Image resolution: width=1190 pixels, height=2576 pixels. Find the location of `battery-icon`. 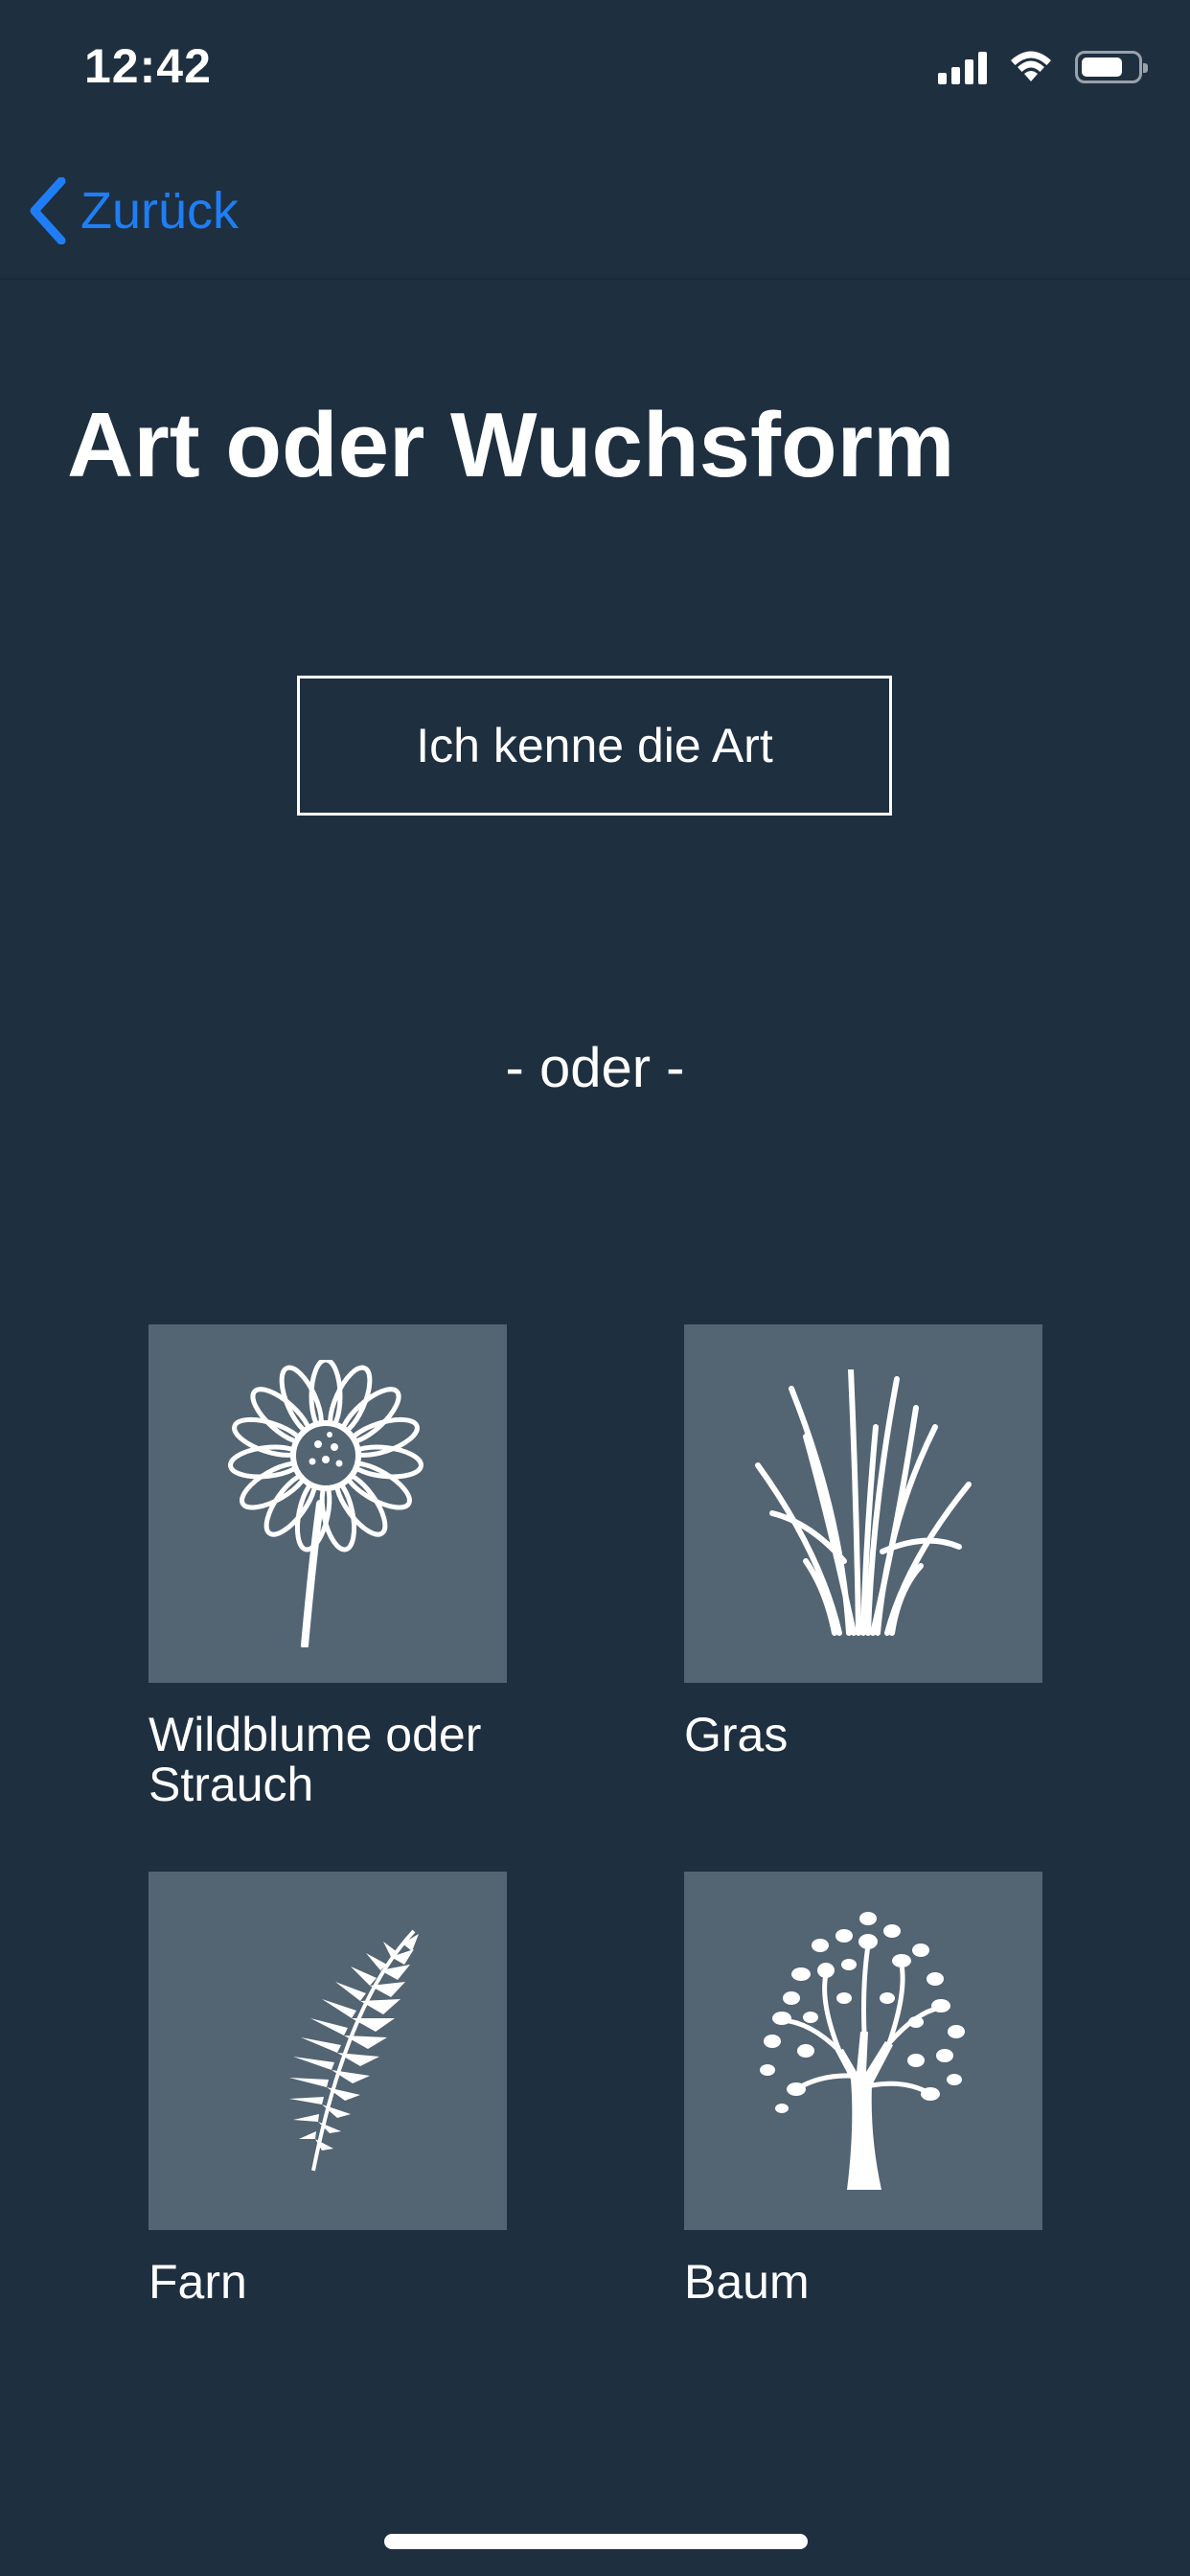

battery-icon is located at coordinates (1111, 67).